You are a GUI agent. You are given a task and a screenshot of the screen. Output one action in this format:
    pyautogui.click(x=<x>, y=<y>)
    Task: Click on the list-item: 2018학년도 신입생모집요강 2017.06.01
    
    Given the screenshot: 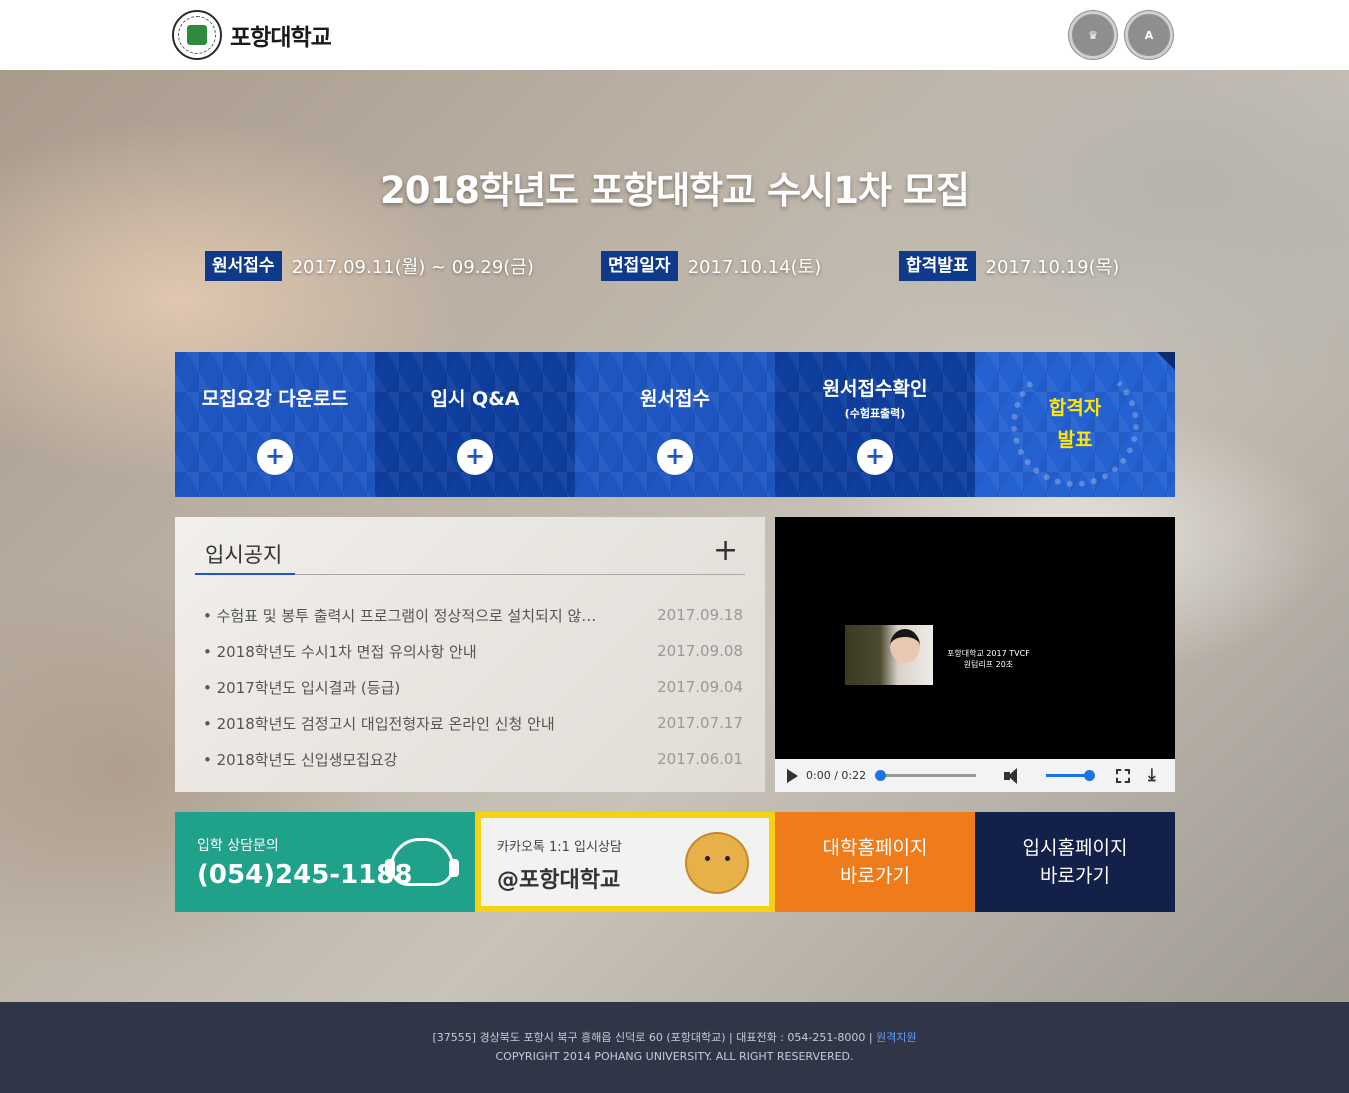 What is the action you would take?
    pyautogui.click(x=473, y=759)
    